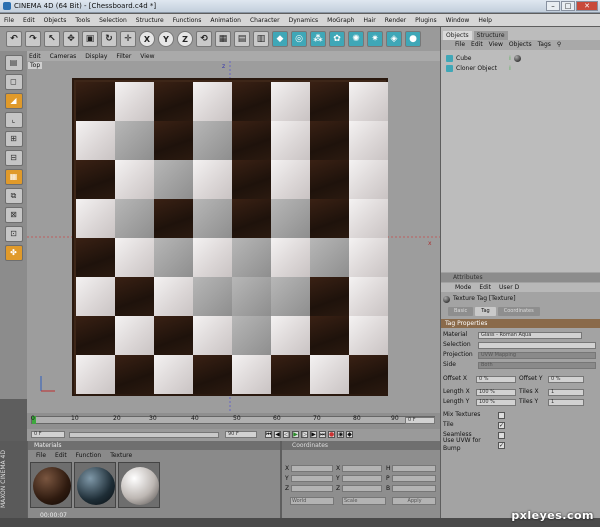 The height and width of the screenshot is (527, 600). I want to click on mix-textures-checkbox, so click(501, 415).